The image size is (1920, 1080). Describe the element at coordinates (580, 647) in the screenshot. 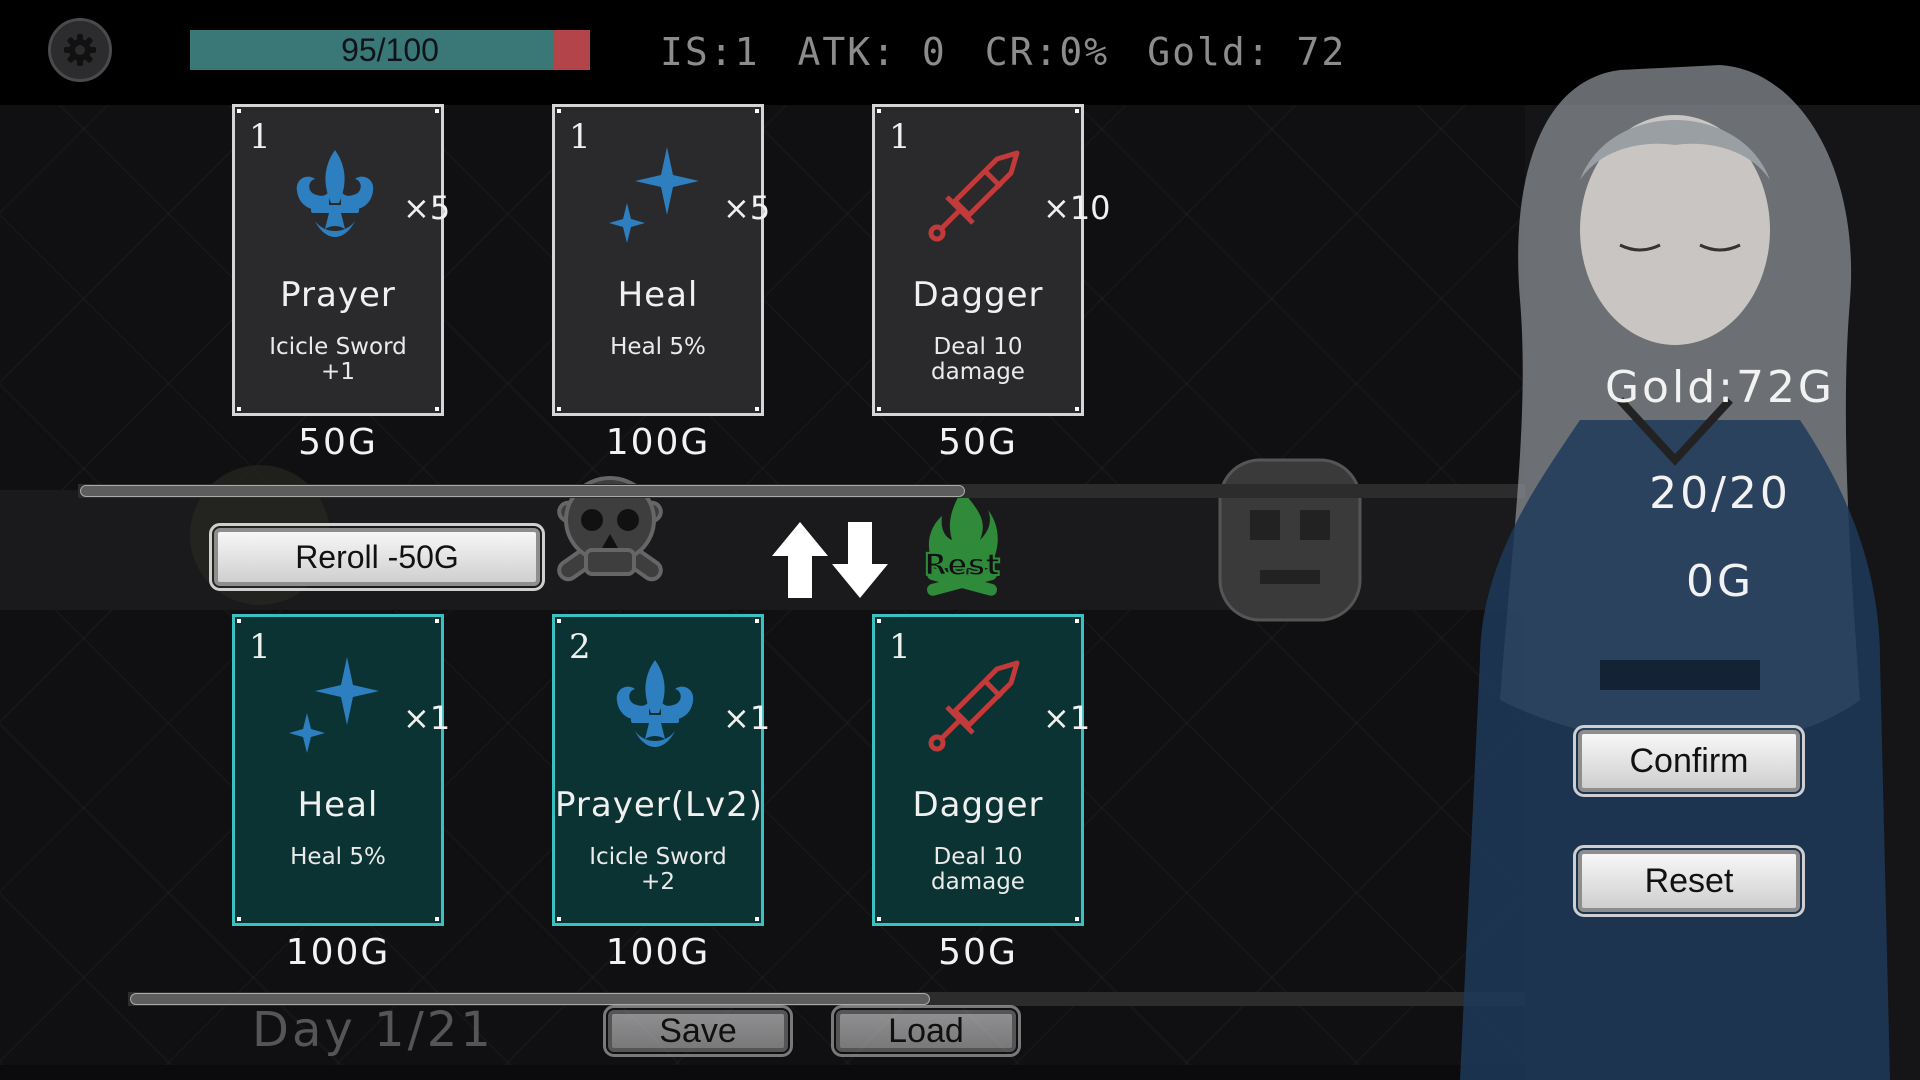

I see `card-level: 2` at that location.